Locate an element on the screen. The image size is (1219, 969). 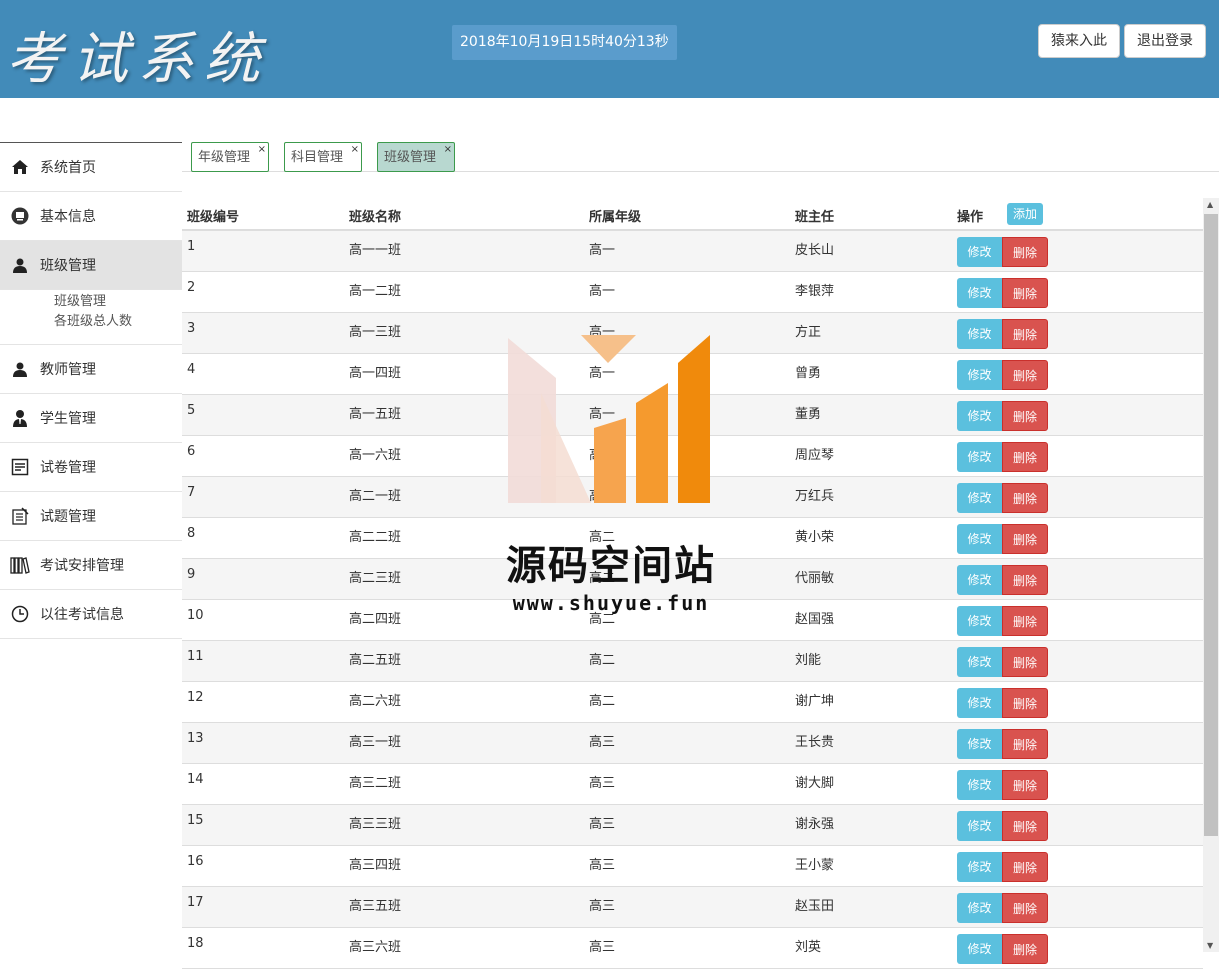
cell-class-id: 10 is located at coordinates (195, 615).